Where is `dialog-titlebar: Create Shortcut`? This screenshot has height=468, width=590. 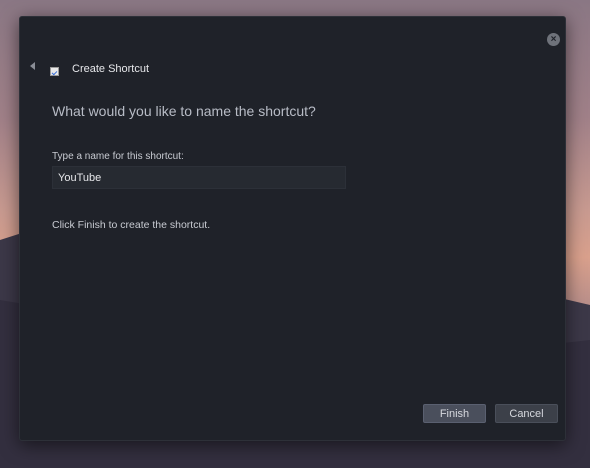 dialog-titlebar: Create Shortcut is located at coordinates (99, 68).